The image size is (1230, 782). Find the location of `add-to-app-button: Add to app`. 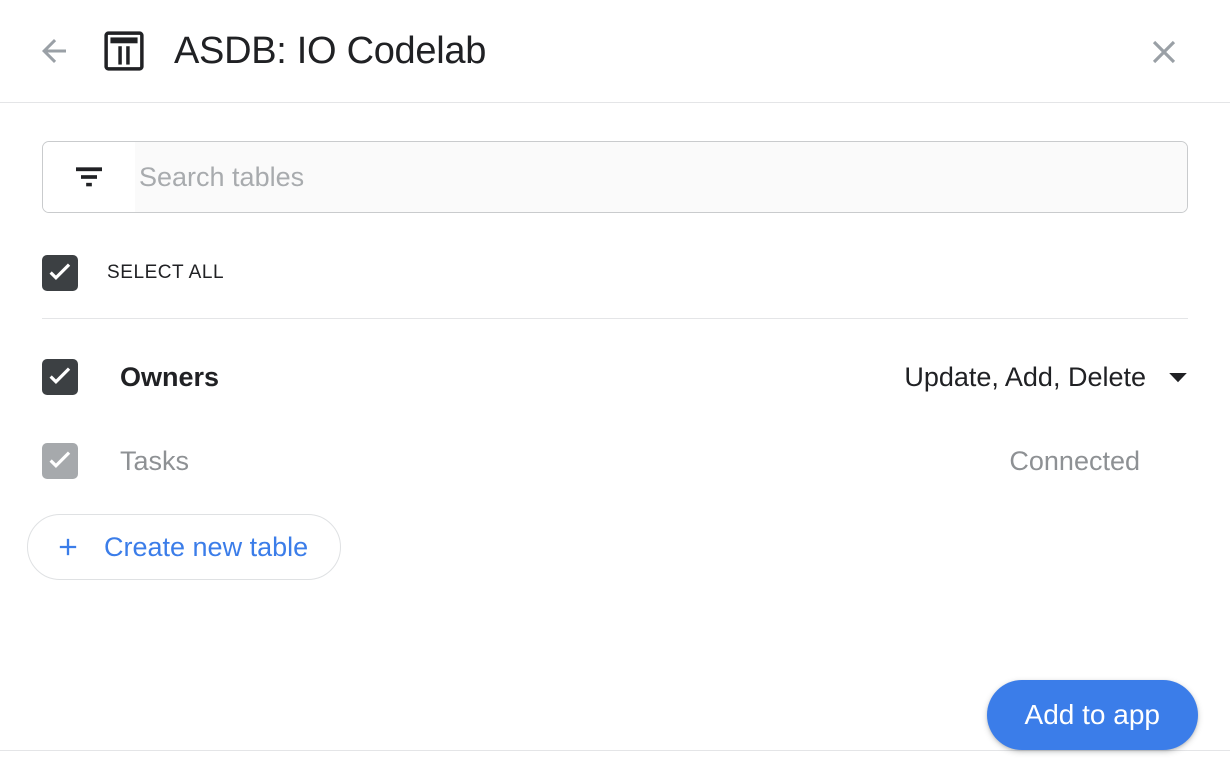

add-to-app-button: Add to app is located at coordinates (1092, 714).